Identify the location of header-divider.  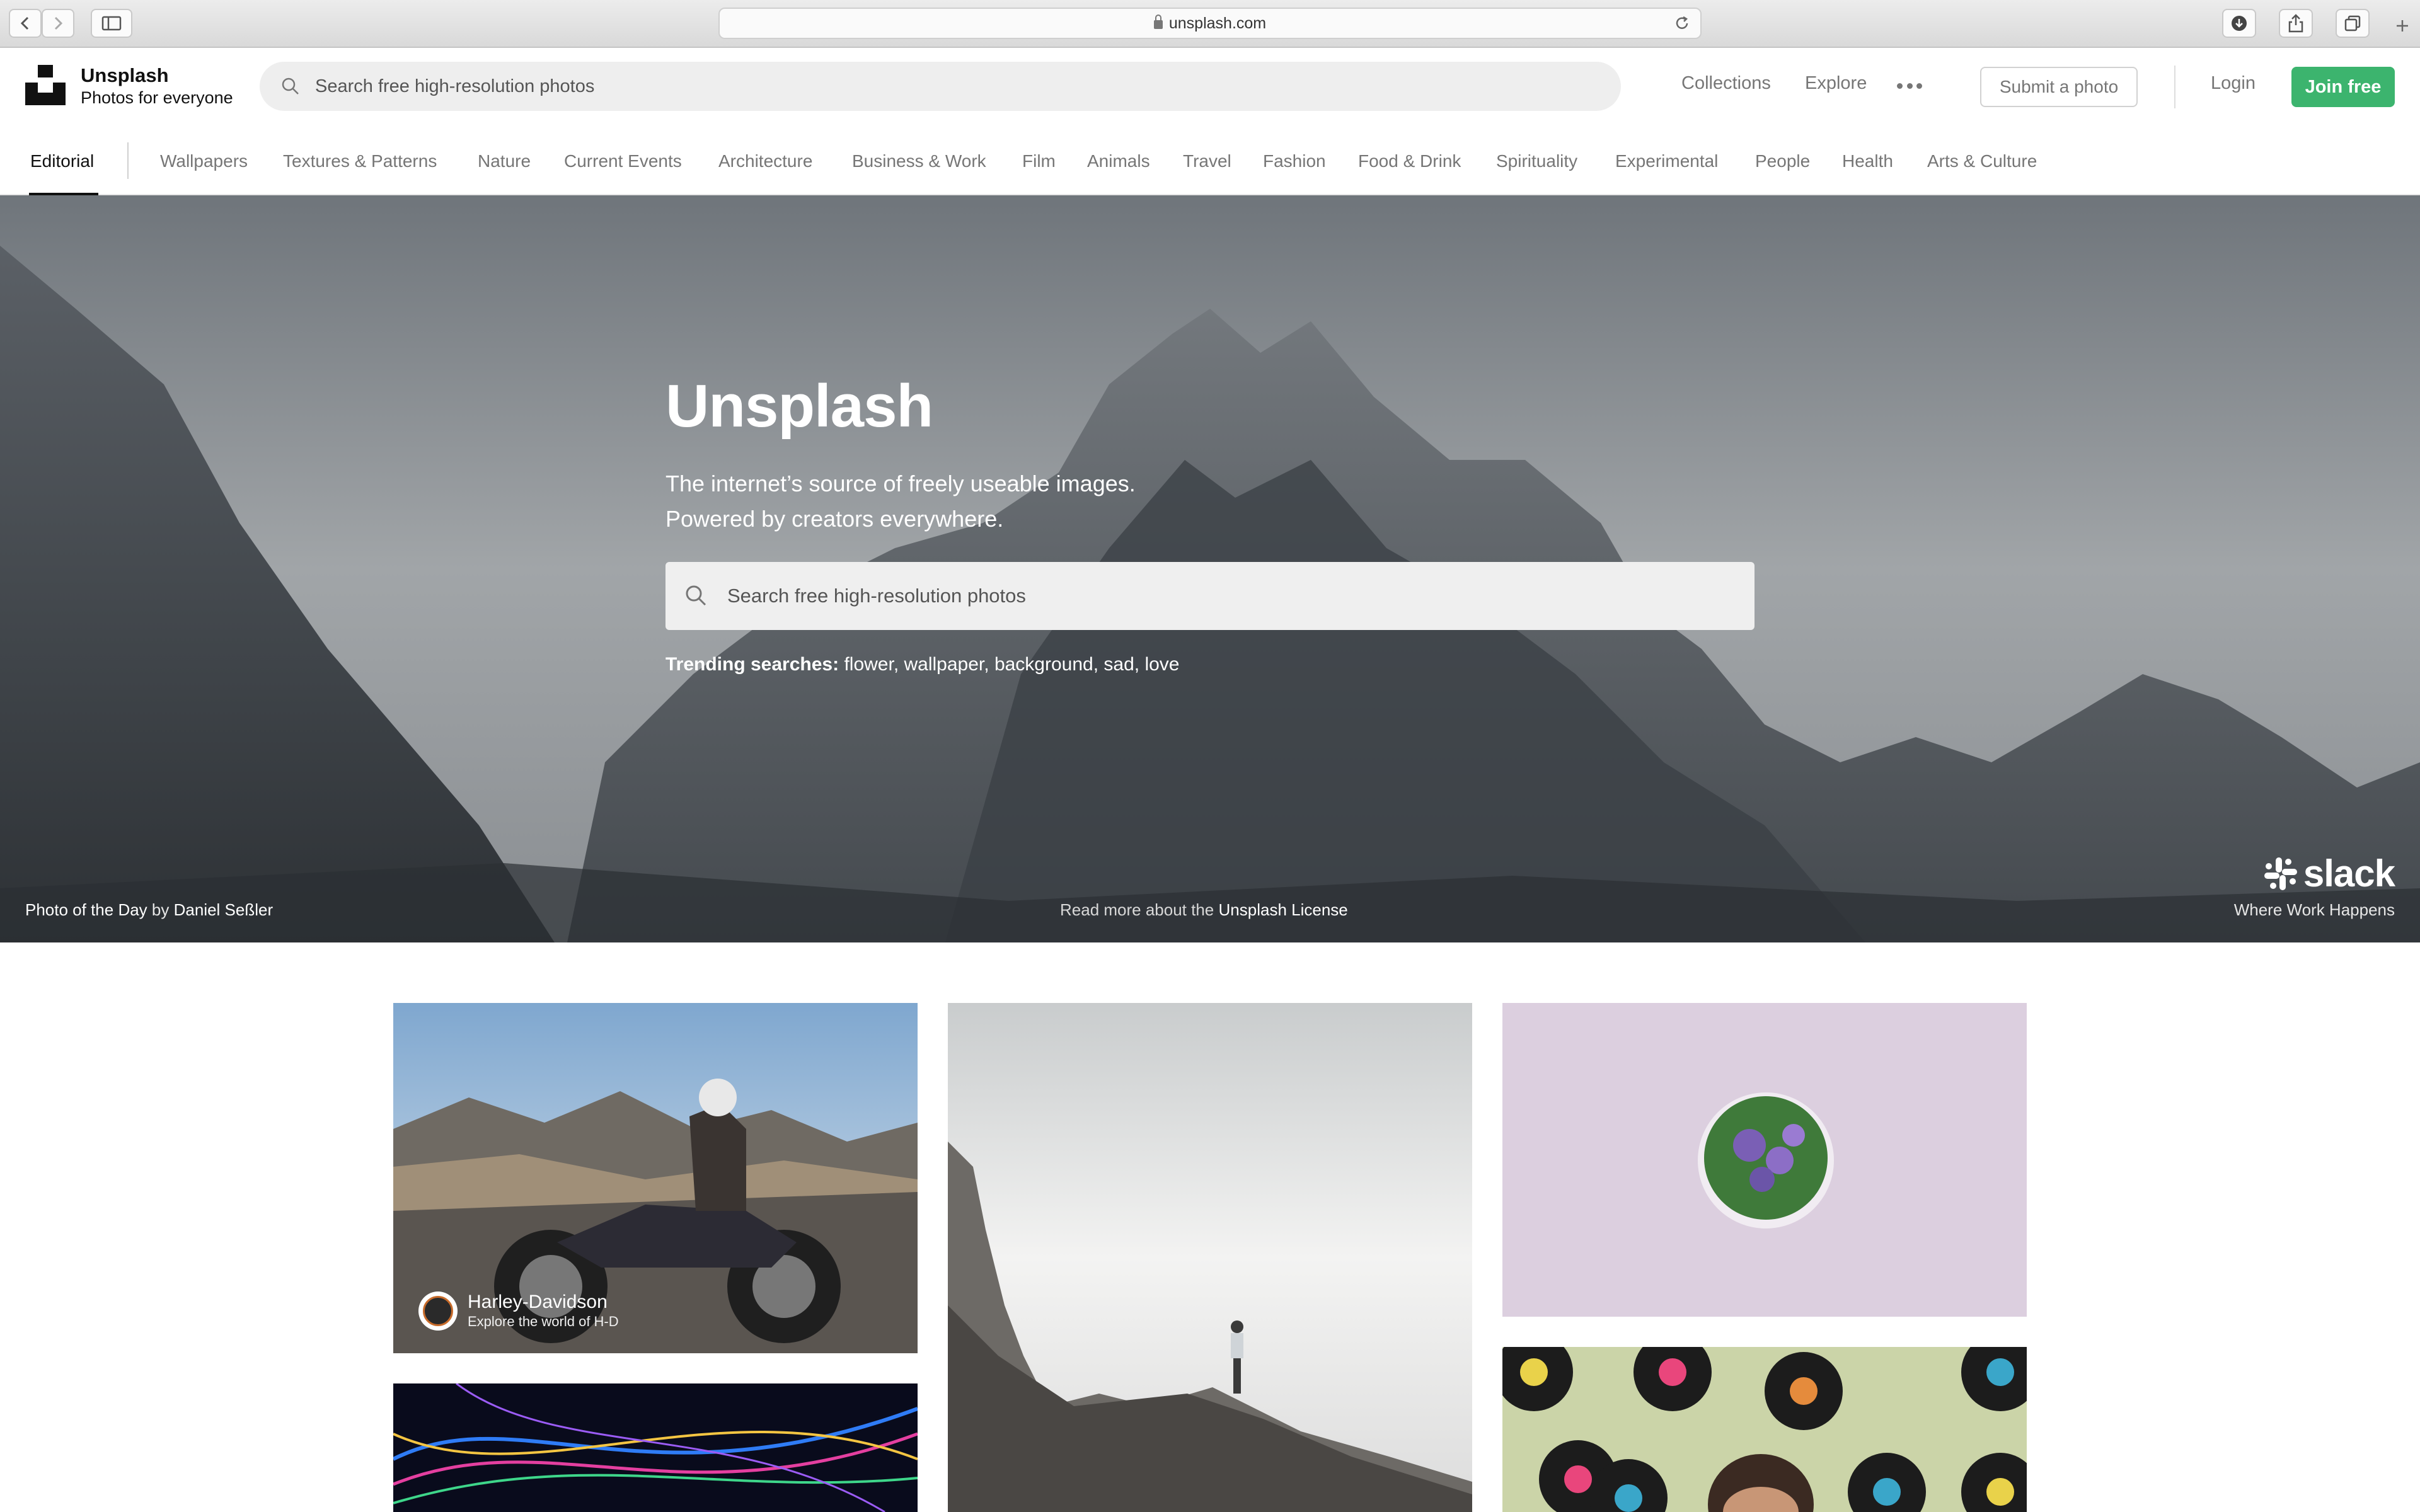
(2174, 87).